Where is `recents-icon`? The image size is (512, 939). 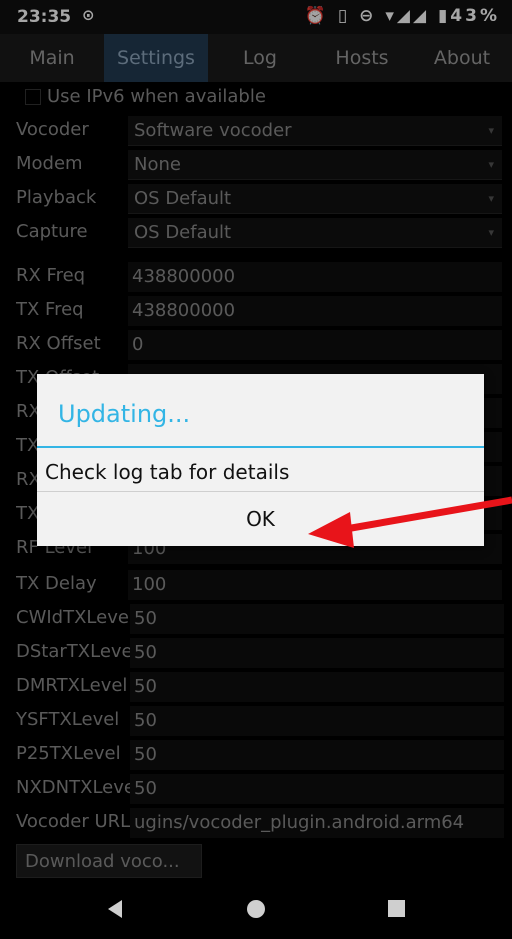 recents-icon is located at coordinates (396, 908).